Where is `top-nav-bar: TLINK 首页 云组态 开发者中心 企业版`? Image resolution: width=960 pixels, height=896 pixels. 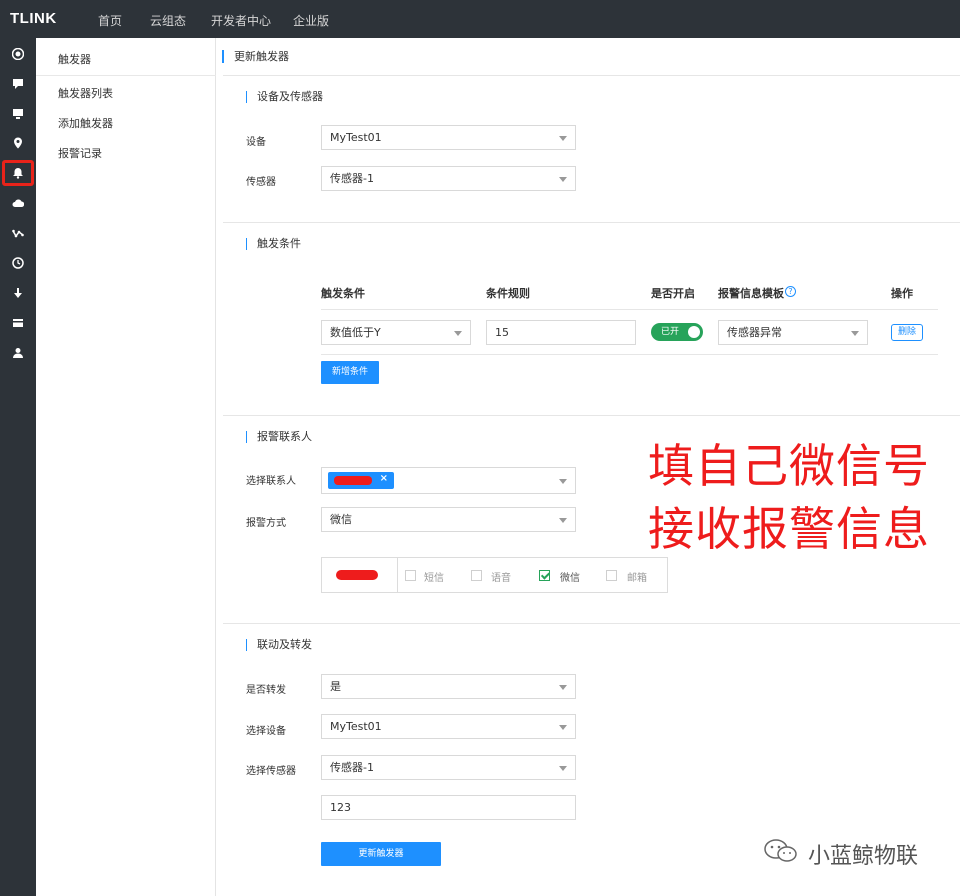
top-nav-bar: TLINK 首页 云组态 开发者中心 企业版 is located at coordinates (480, 19).